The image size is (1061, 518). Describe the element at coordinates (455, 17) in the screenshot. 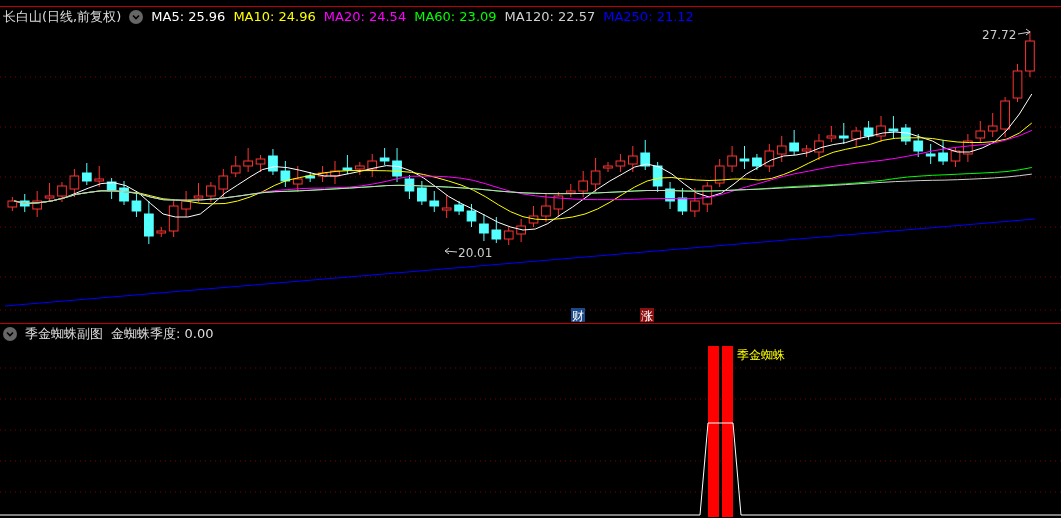

I see `moving-average-label: MA60: 23.09` at that location.